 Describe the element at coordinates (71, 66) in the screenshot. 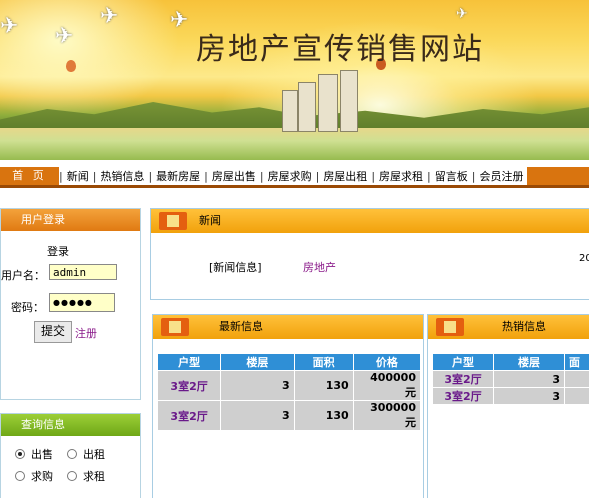

I see `balloon-icon` at that location.